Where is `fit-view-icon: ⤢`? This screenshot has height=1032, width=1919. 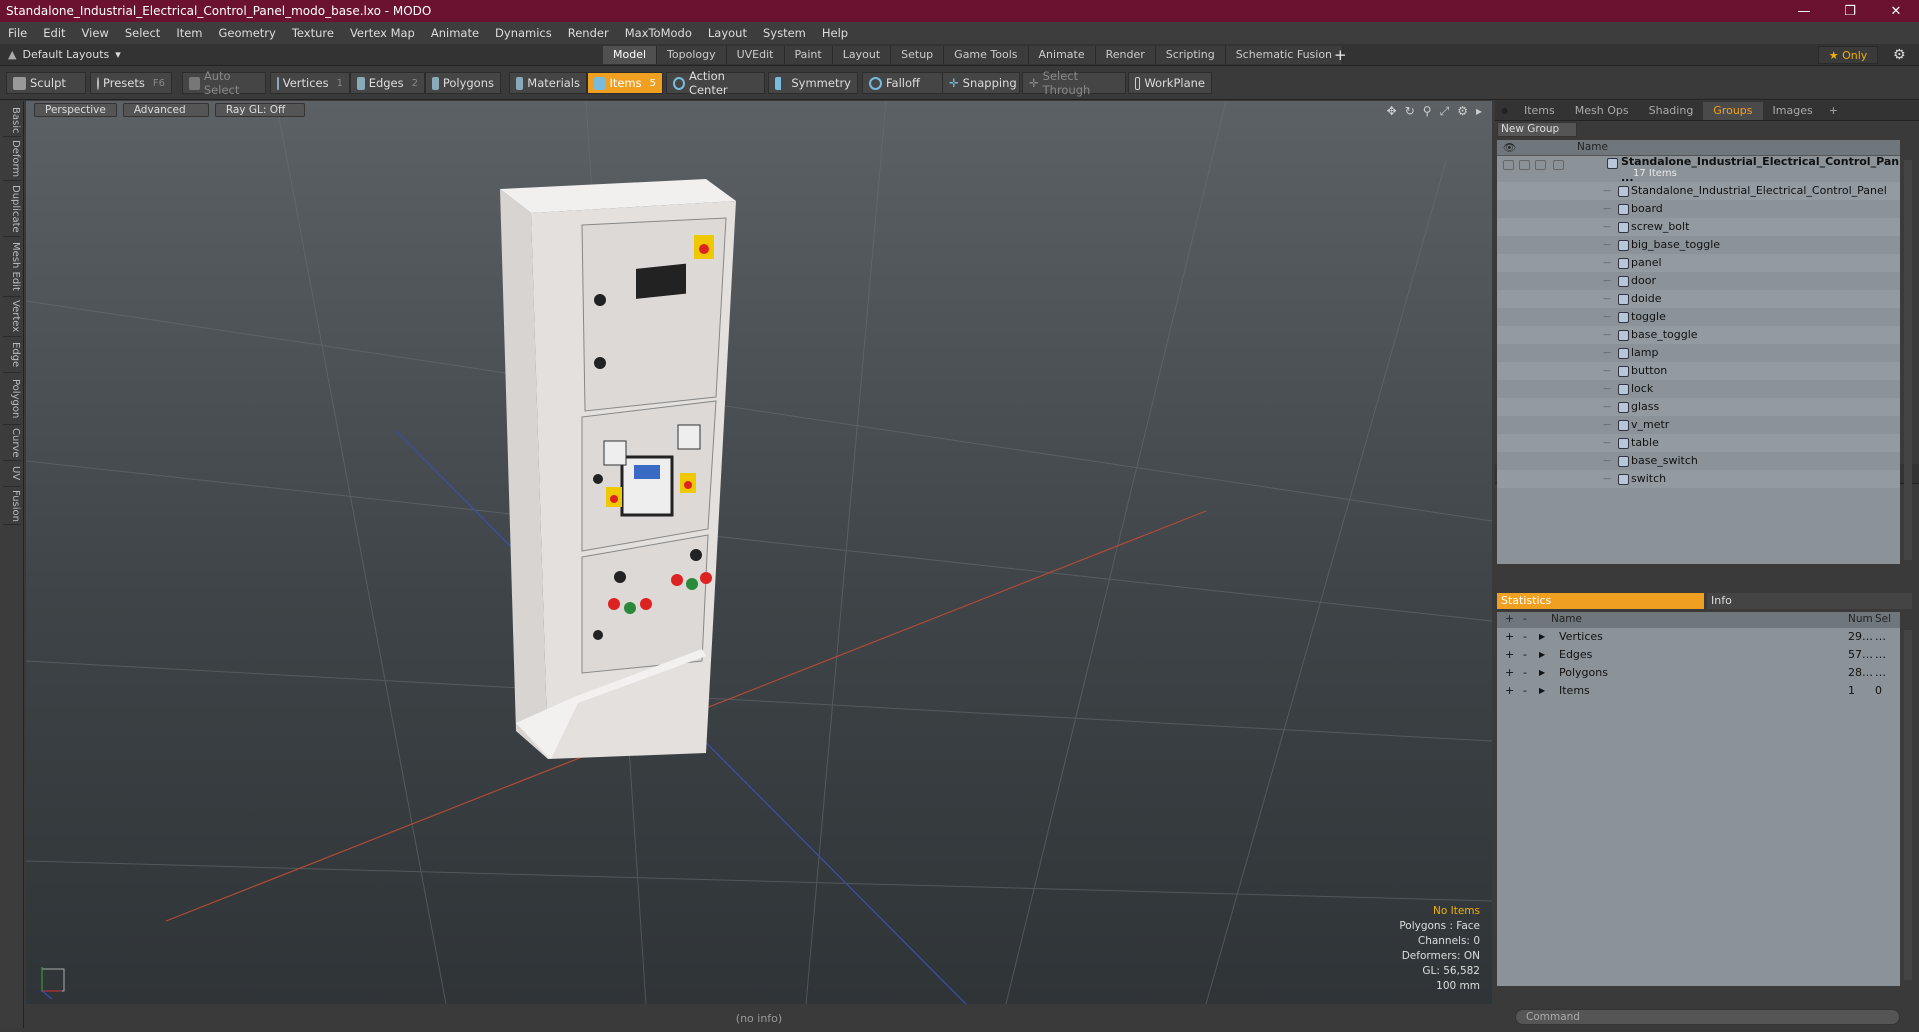
fit-view-icon: ⤢ is located at coordinates (1445, 111).